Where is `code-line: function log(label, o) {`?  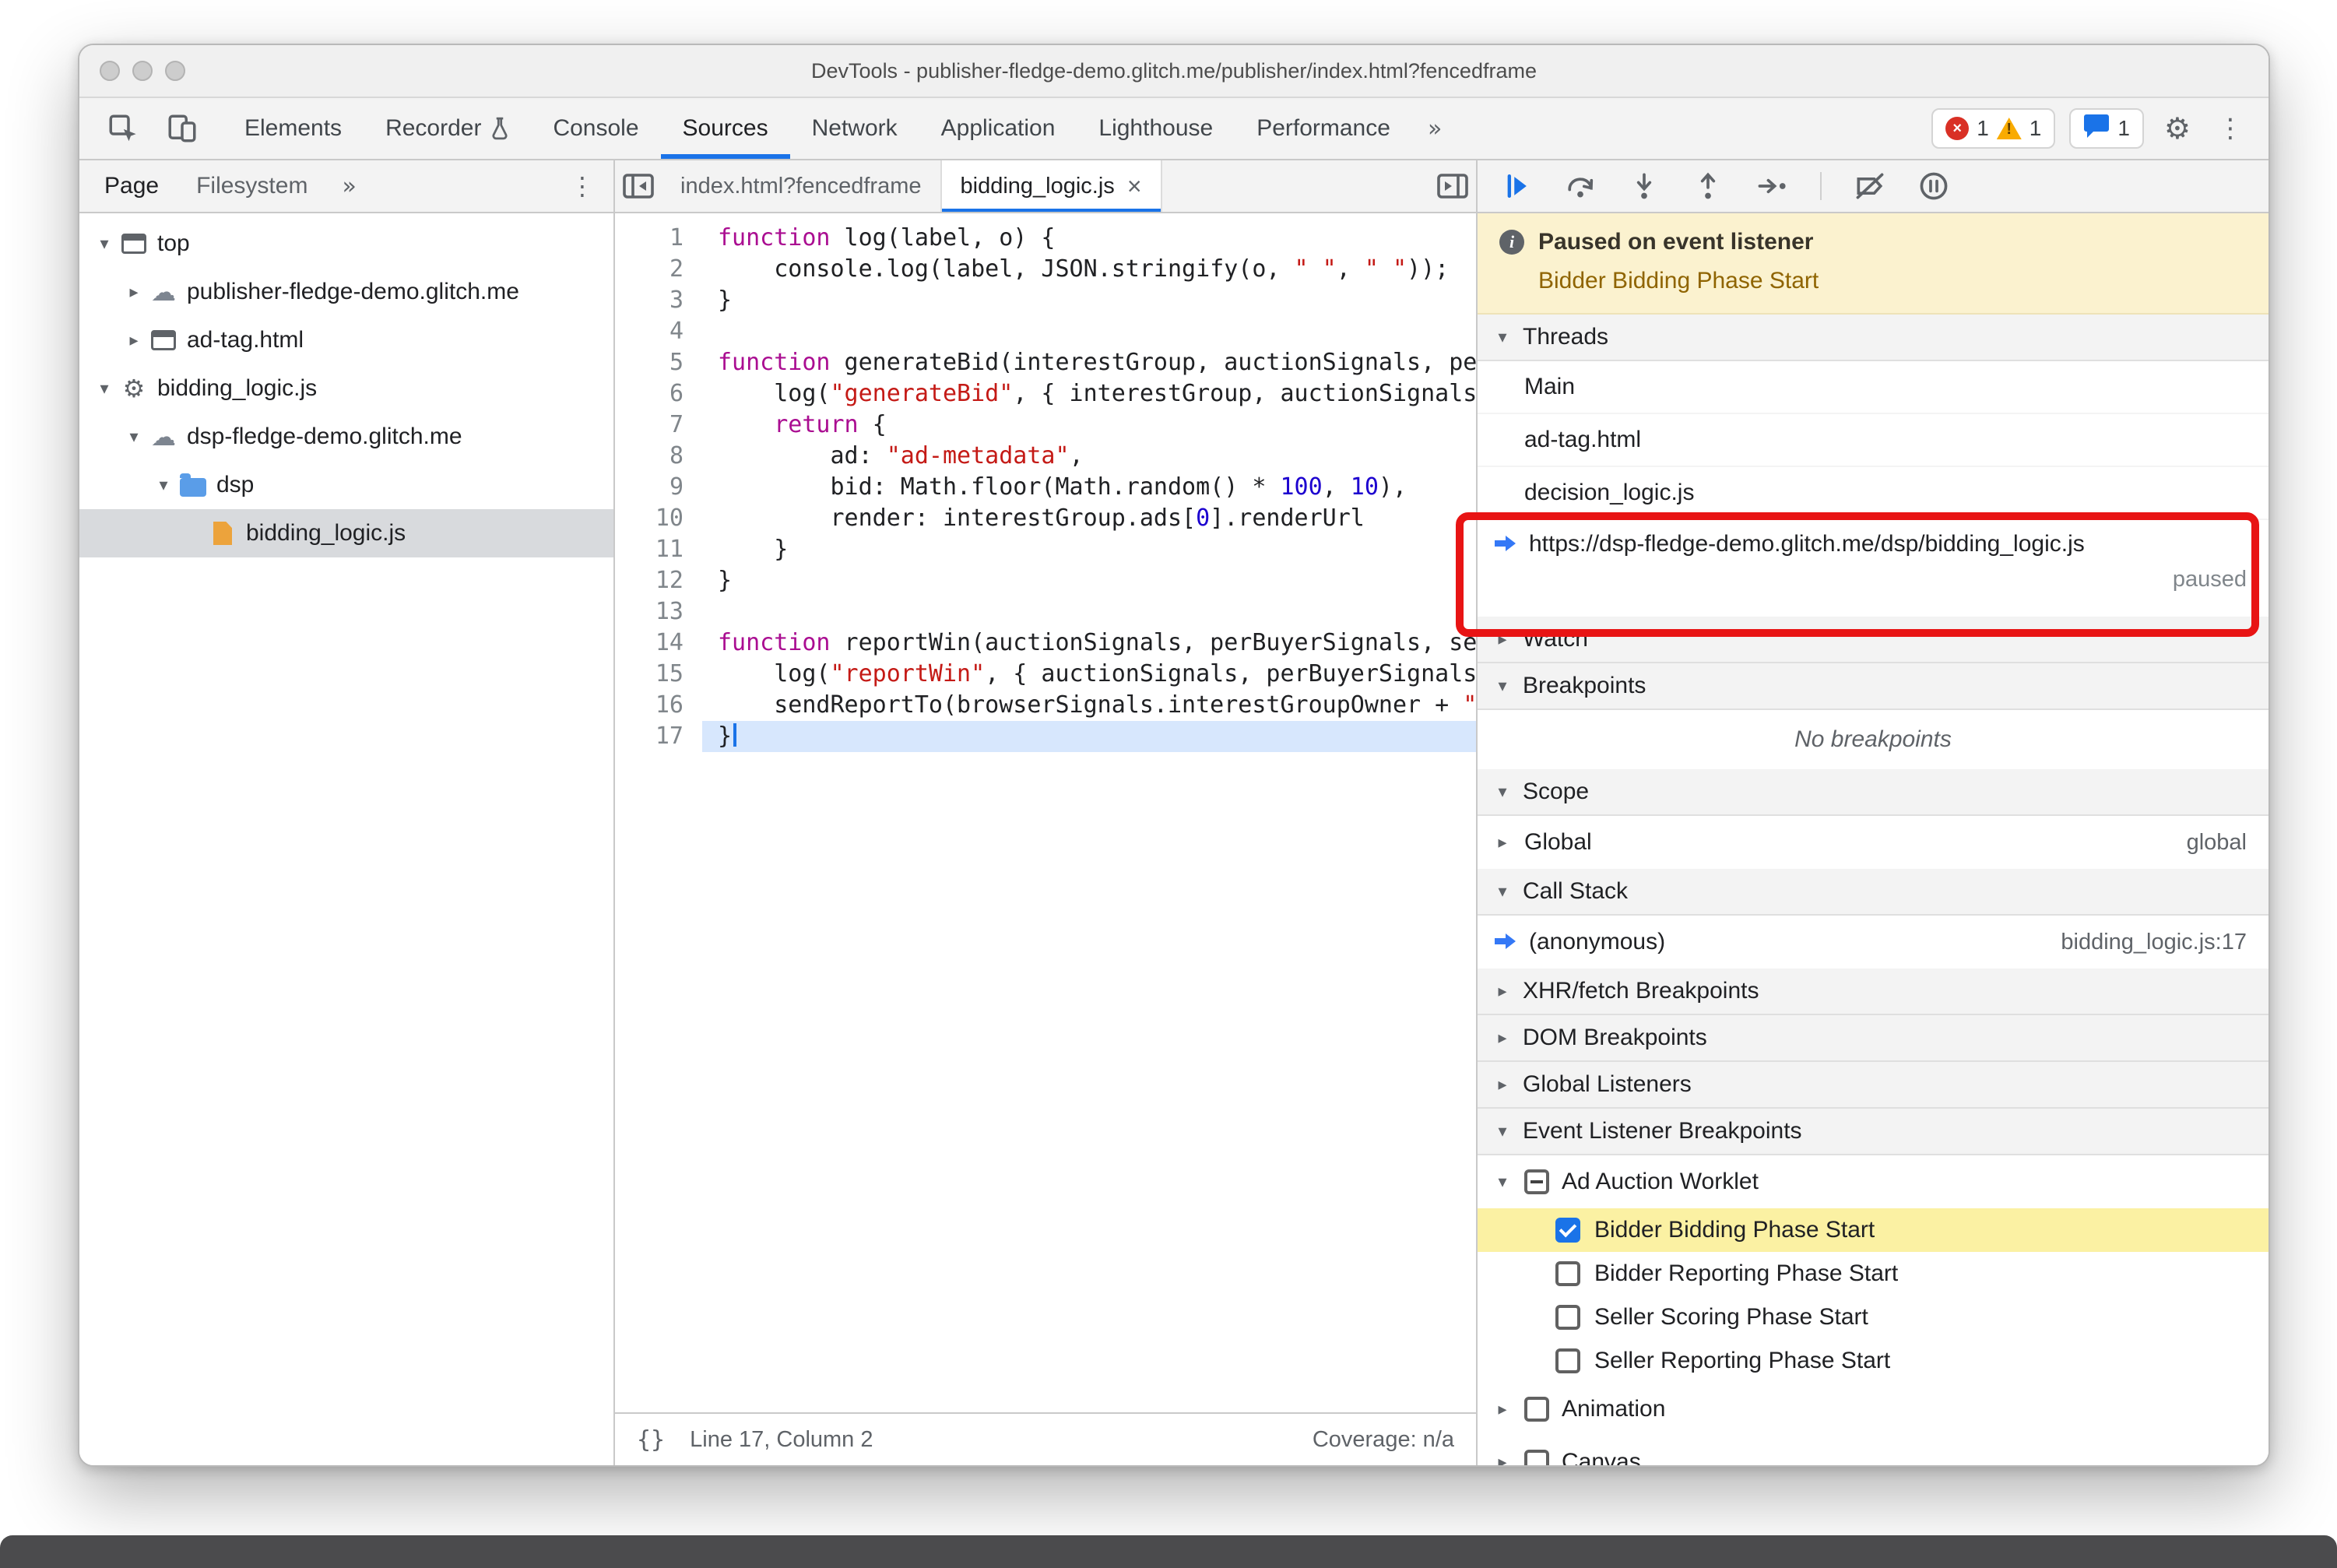 code-line: function log(label, o) { is located at coordinates (1089, 238).